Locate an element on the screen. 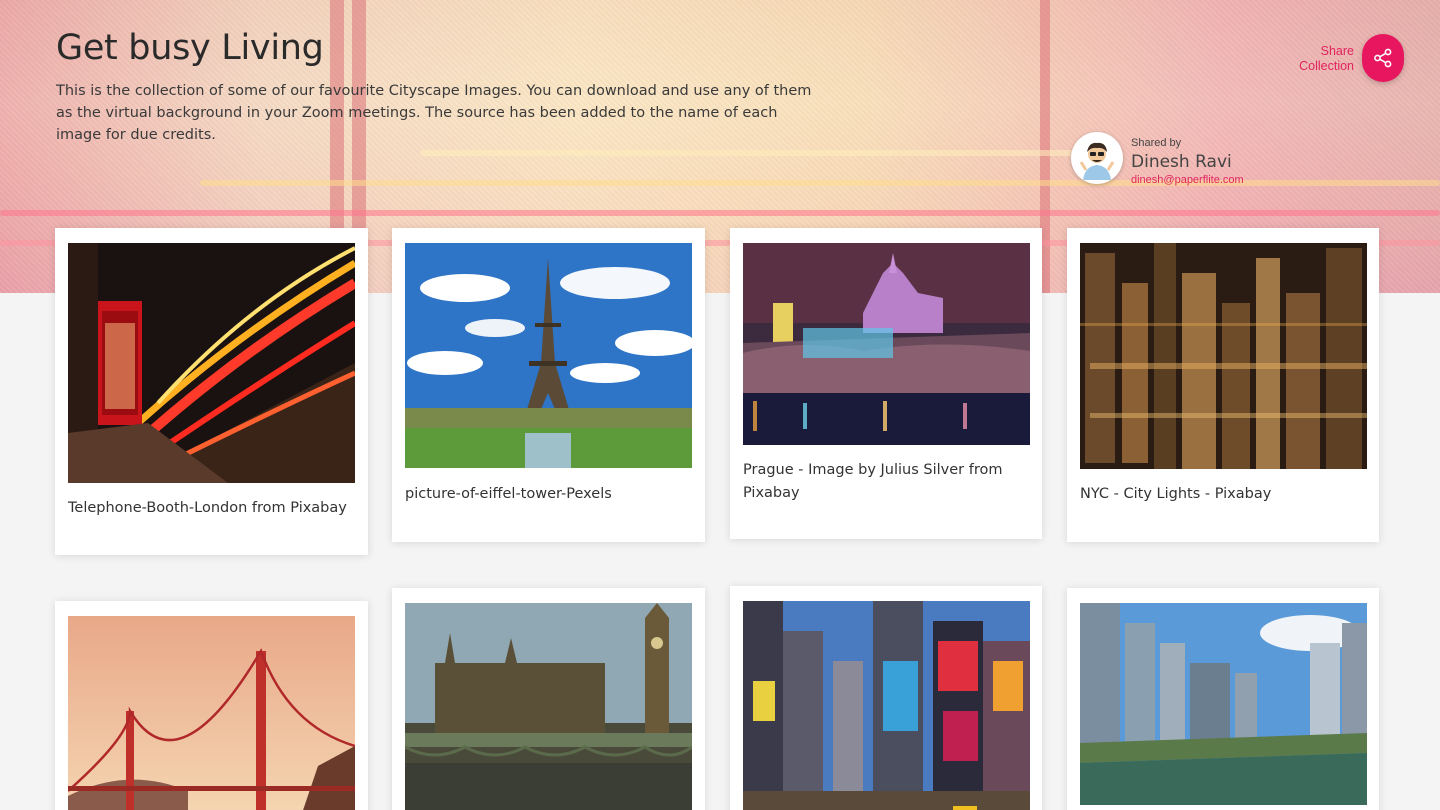 The width and height of the screenshot is (1440, 810). image-card: picture-of-eiffel-tower-Pexels is located at coordinates (548, 385).